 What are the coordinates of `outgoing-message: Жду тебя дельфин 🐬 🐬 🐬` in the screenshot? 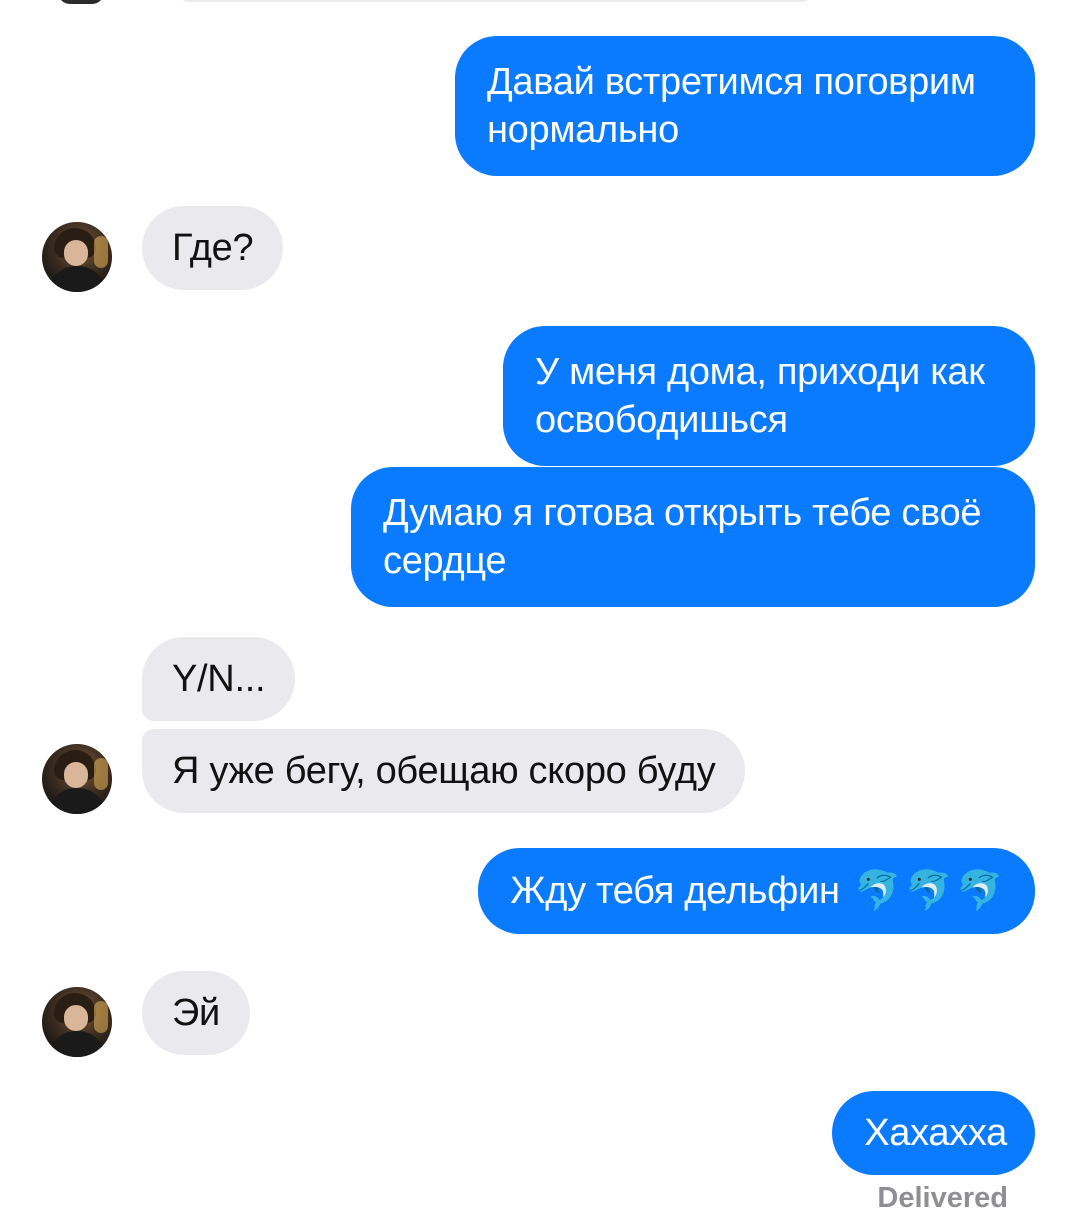 It's located at (756, 891).